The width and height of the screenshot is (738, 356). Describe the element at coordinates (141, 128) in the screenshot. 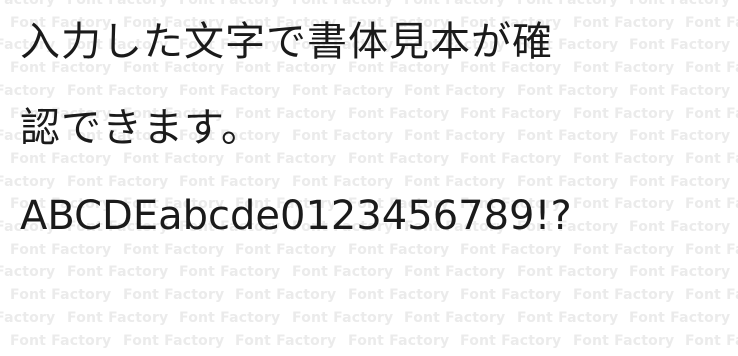

I see `sample-text-line-2: 認できます。` at that location.